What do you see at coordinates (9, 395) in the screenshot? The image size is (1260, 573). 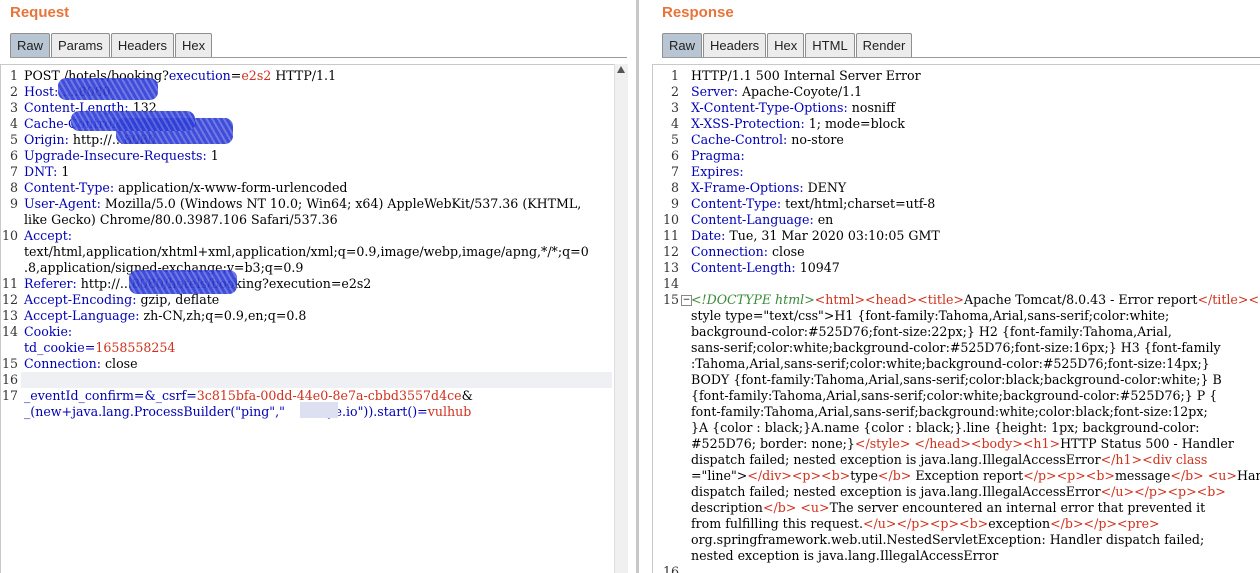 I see `line-number: 17` at bounding box center [9, 395].